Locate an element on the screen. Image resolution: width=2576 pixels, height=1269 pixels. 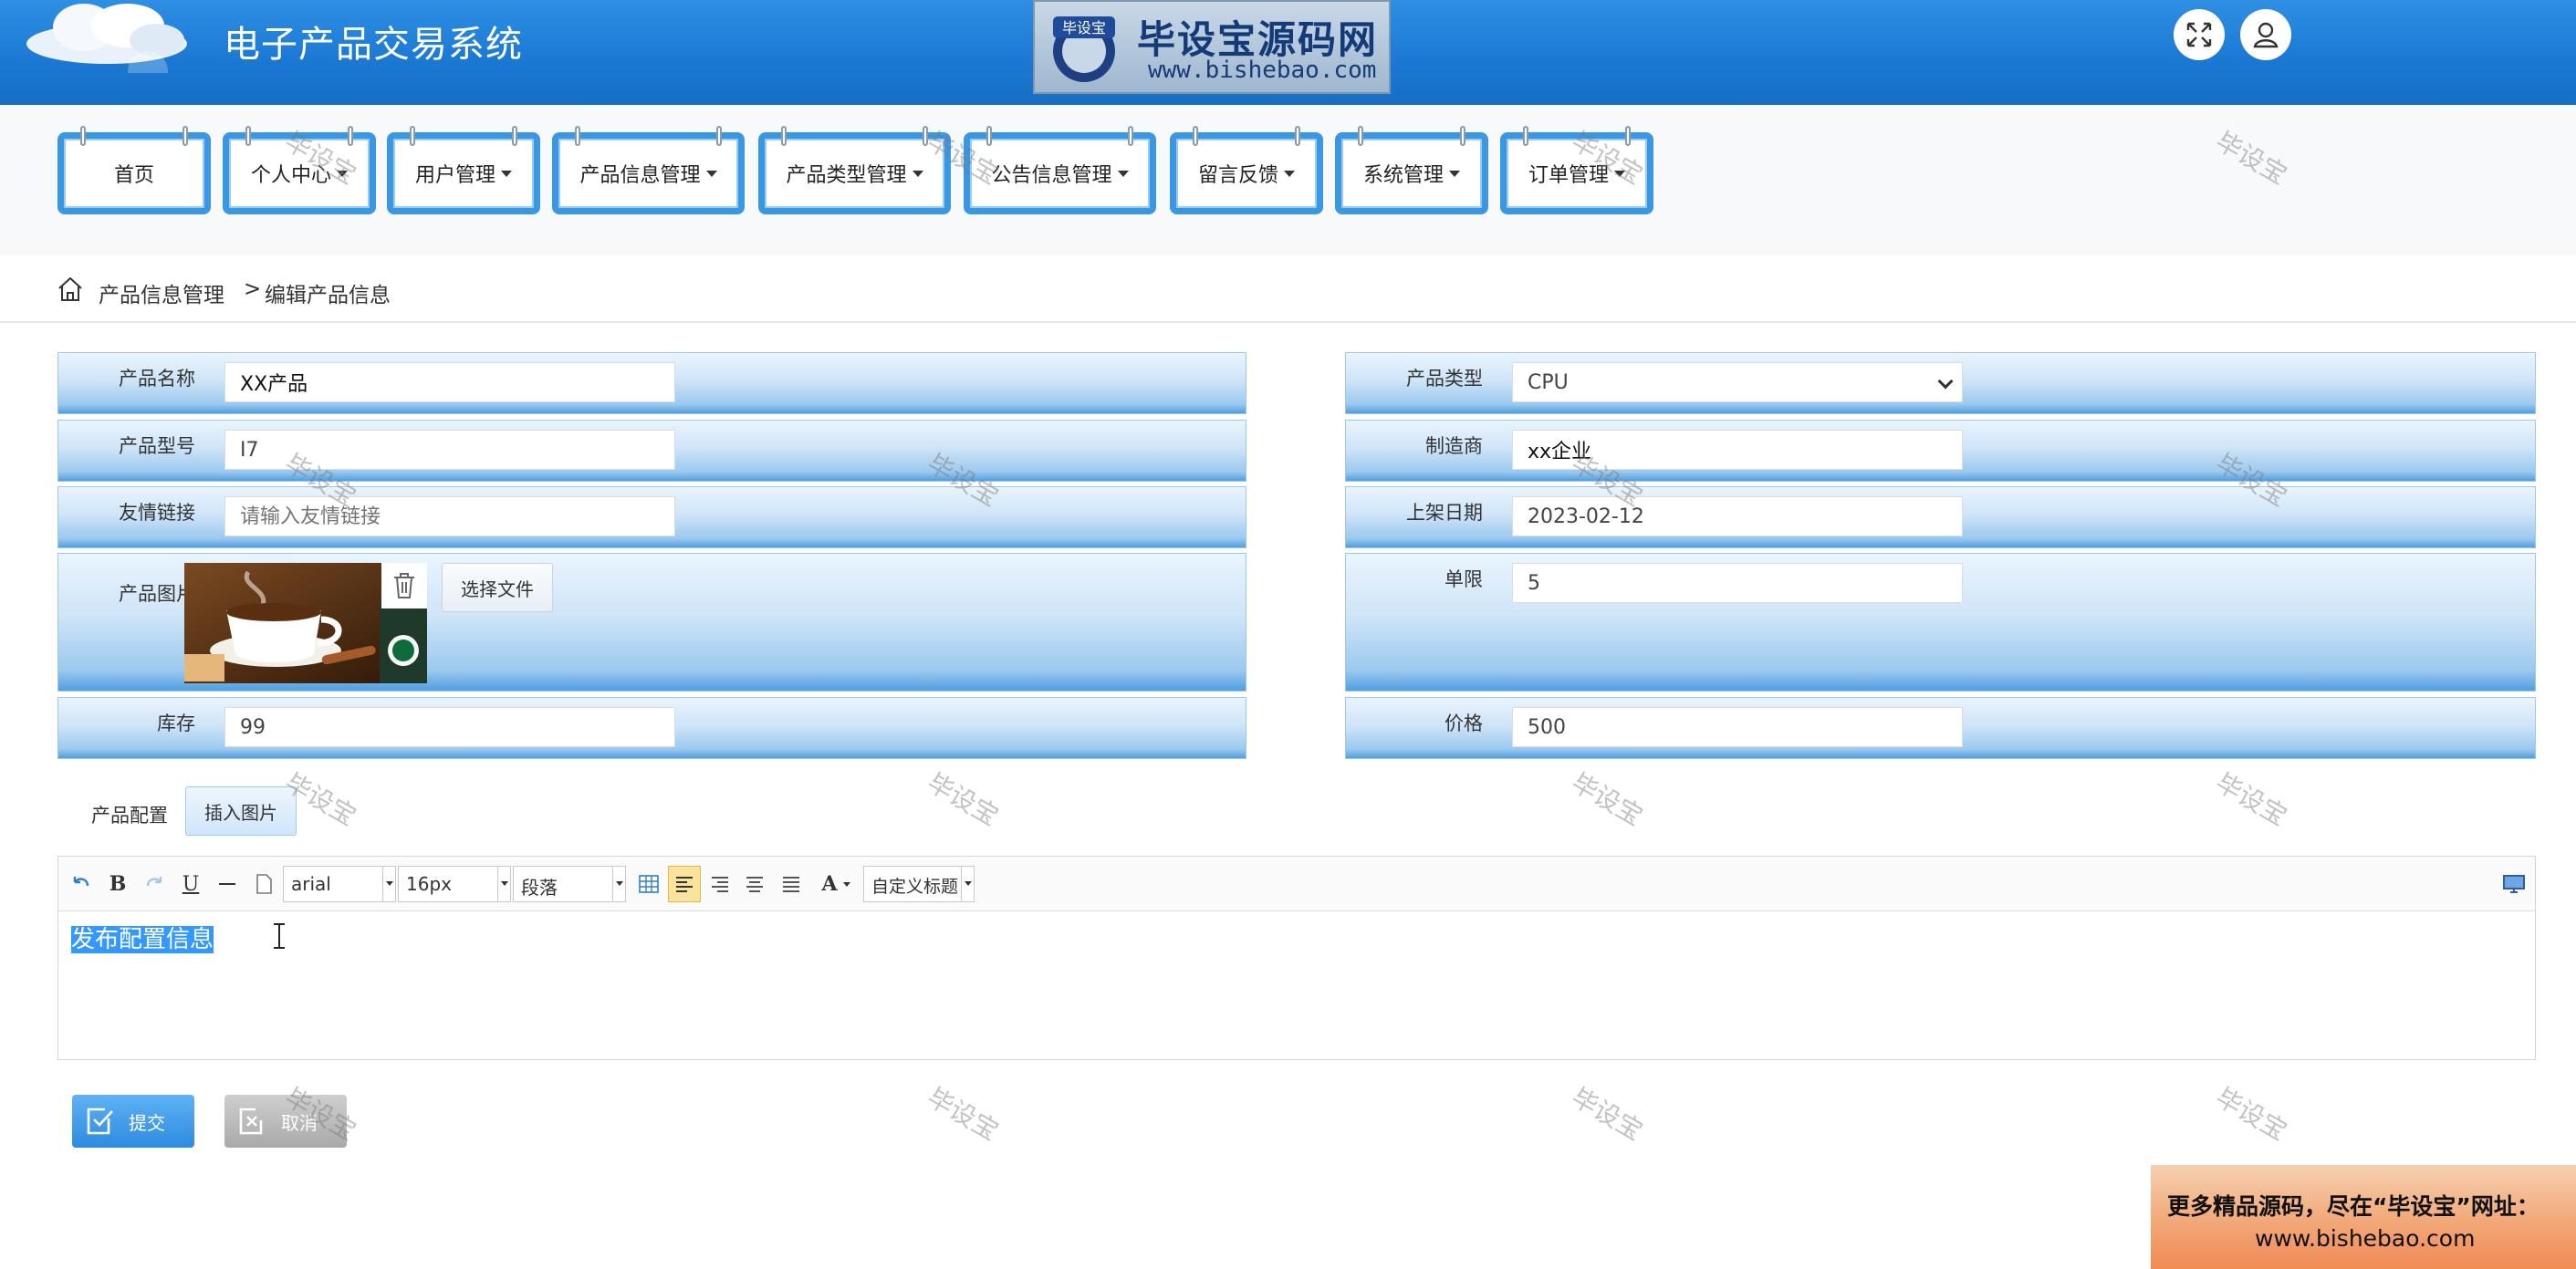
form-row-maker: 制造商 is located at coordinates (1940, 451).